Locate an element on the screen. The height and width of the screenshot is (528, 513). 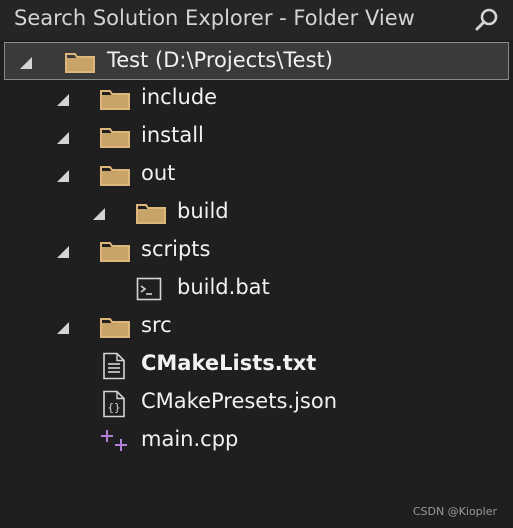
search-input: Search Solution Explorer - Folder View is located at coordinates (214, 18).